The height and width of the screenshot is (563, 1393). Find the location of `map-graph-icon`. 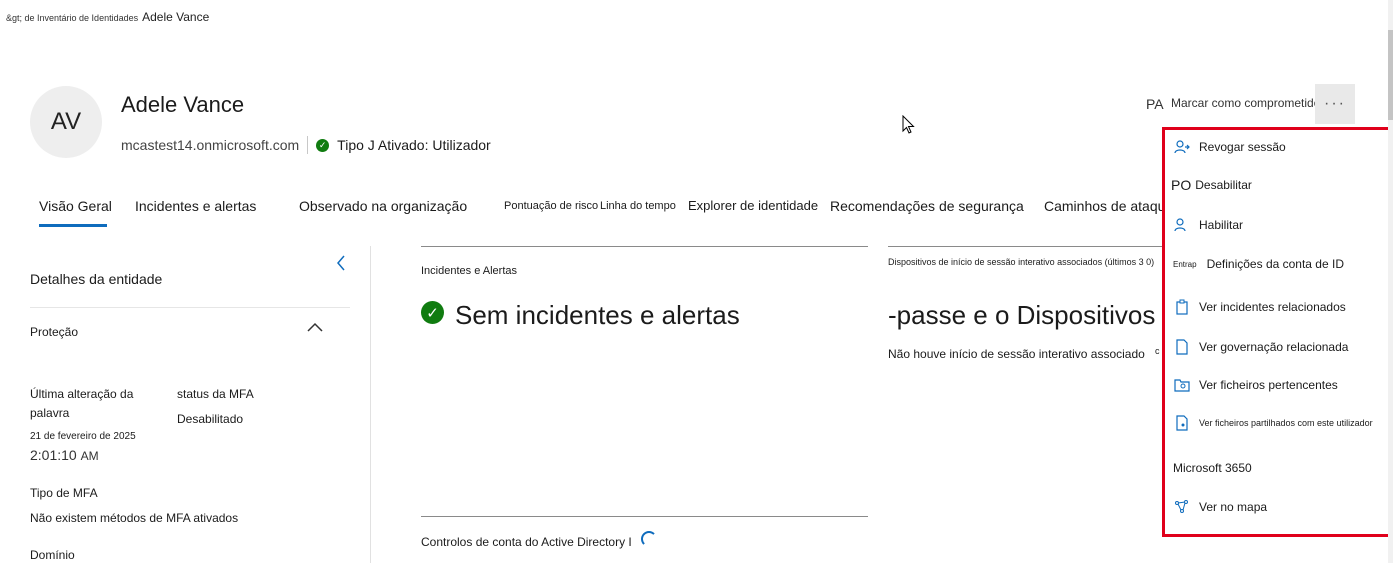

map-graph-icon is located at coordinates (1182, 507).